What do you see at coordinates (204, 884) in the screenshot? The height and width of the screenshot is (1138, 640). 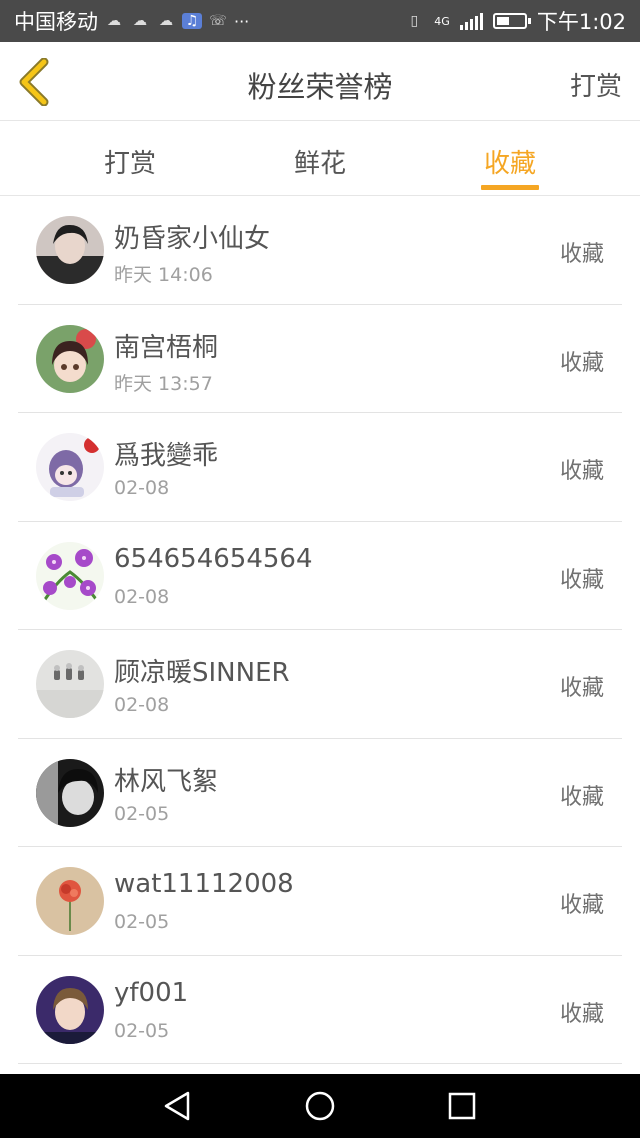 I see `fan-name: wat11112008` at bounding box center [204, 884].